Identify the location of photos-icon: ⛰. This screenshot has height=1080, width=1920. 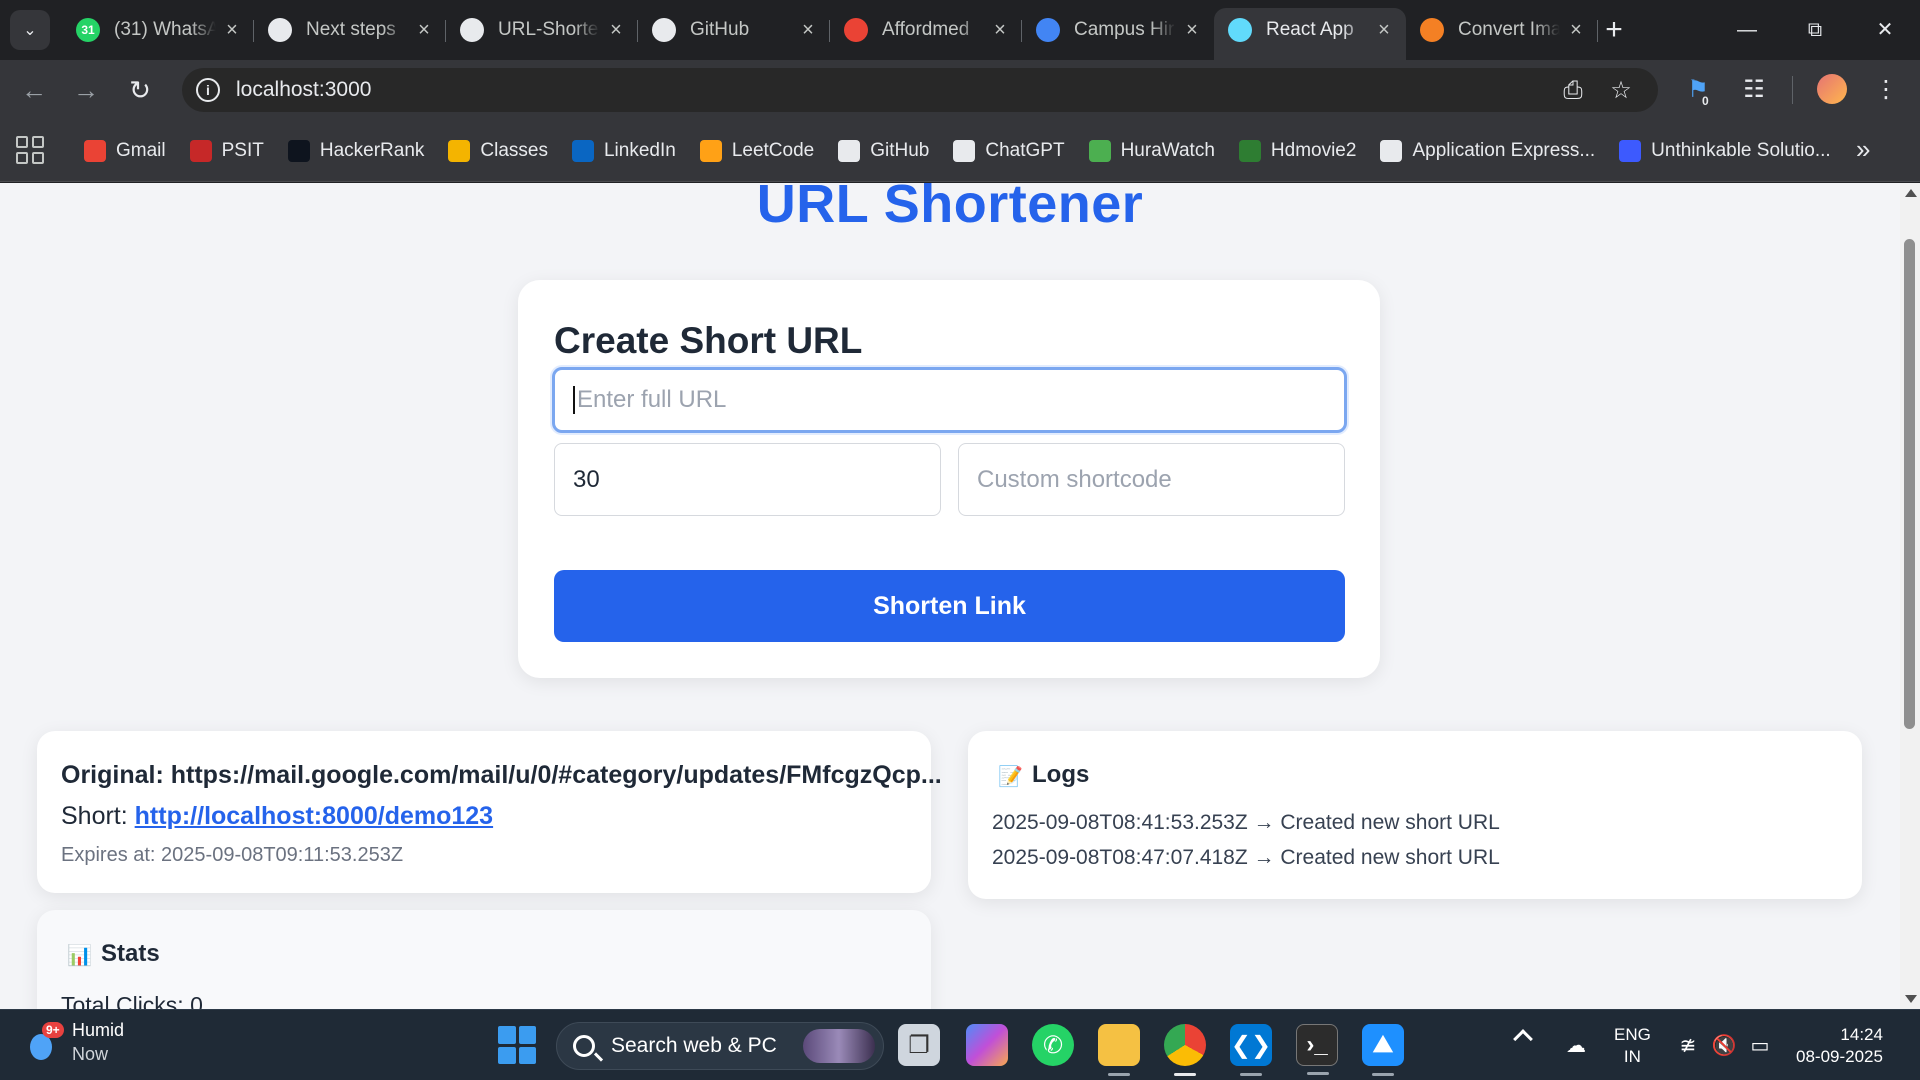
(1383, 1050).